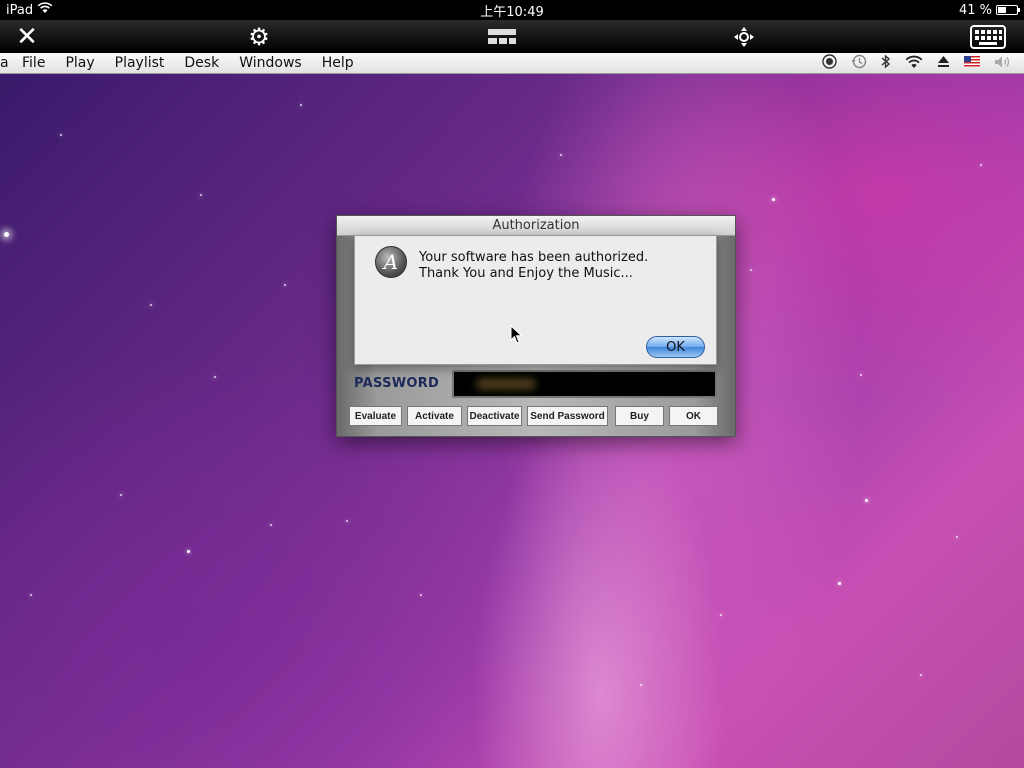  What do you see at coordinates (33, 63) in the screenshot?
I see `menu-file: File` at bounding box center [33, 63].